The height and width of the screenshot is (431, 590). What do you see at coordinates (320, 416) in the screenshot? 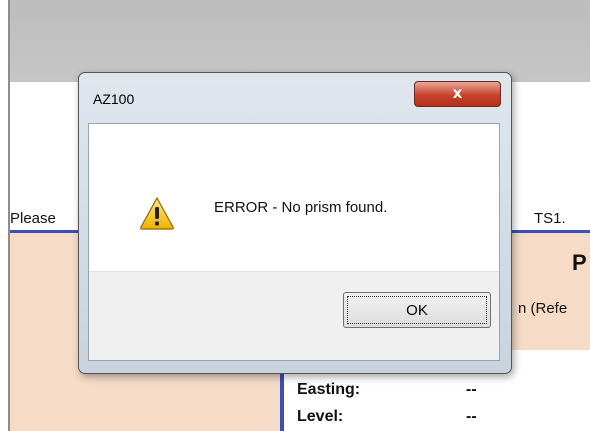
I see `level-label: Level:` at bounding box center [320, 416].